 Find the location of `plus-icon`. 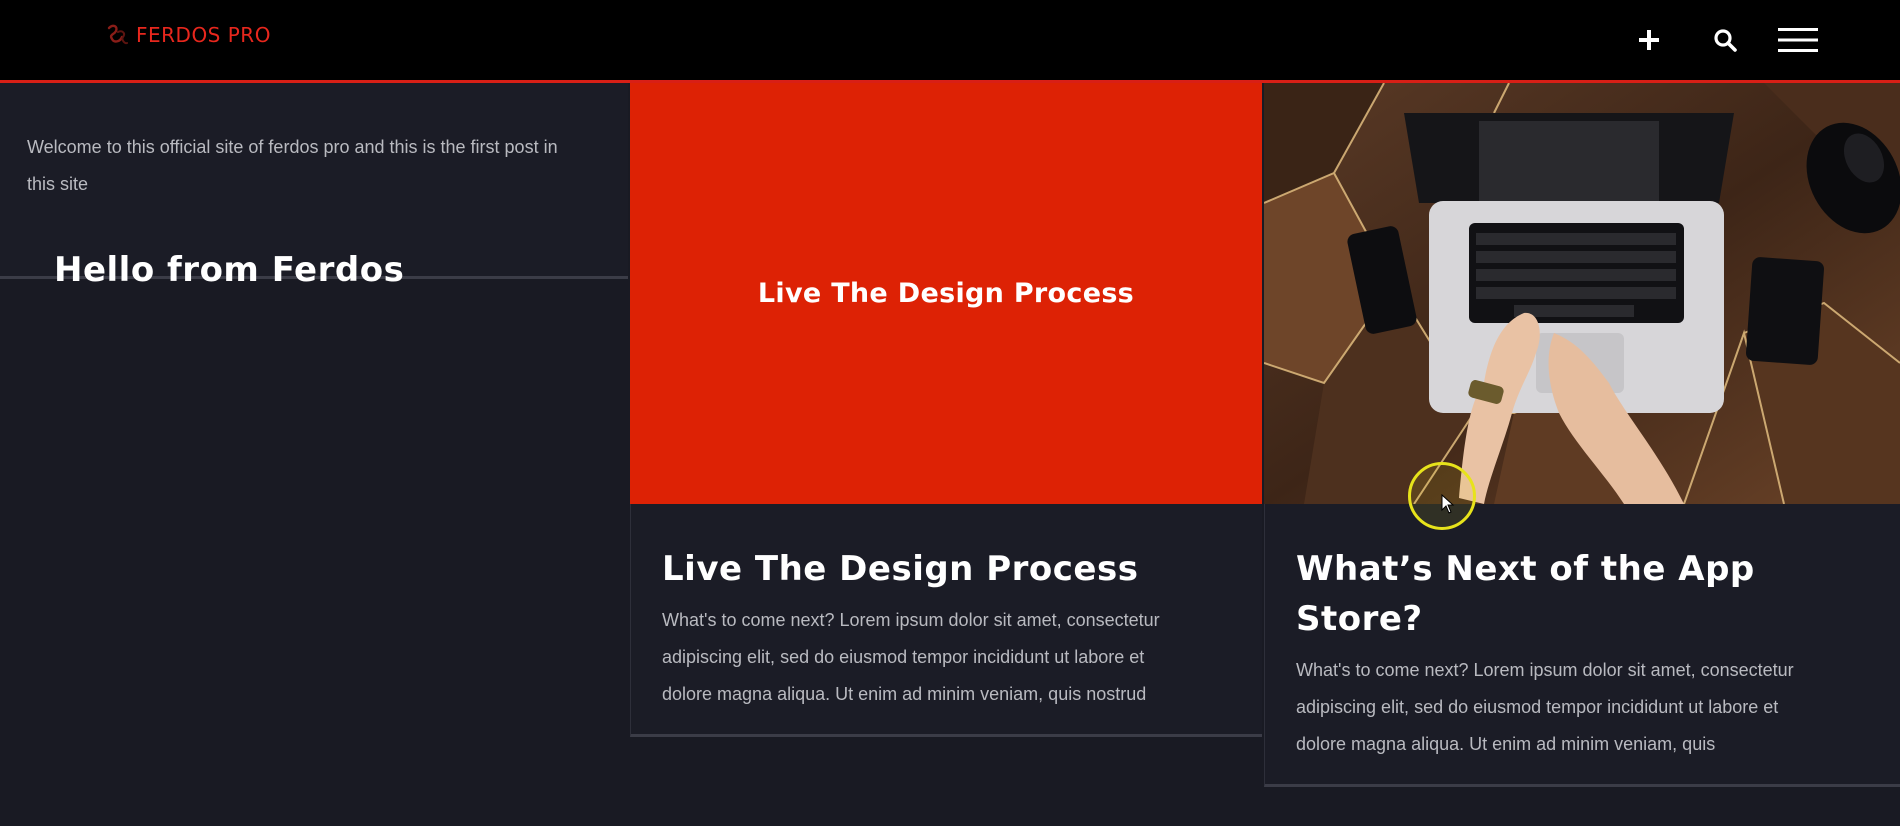

plus-icon is located at coordinates (1649, 40).